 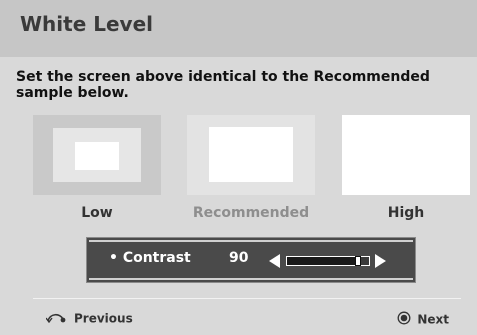 I want to click on sample-low-inner, so click(x=97, y=156).